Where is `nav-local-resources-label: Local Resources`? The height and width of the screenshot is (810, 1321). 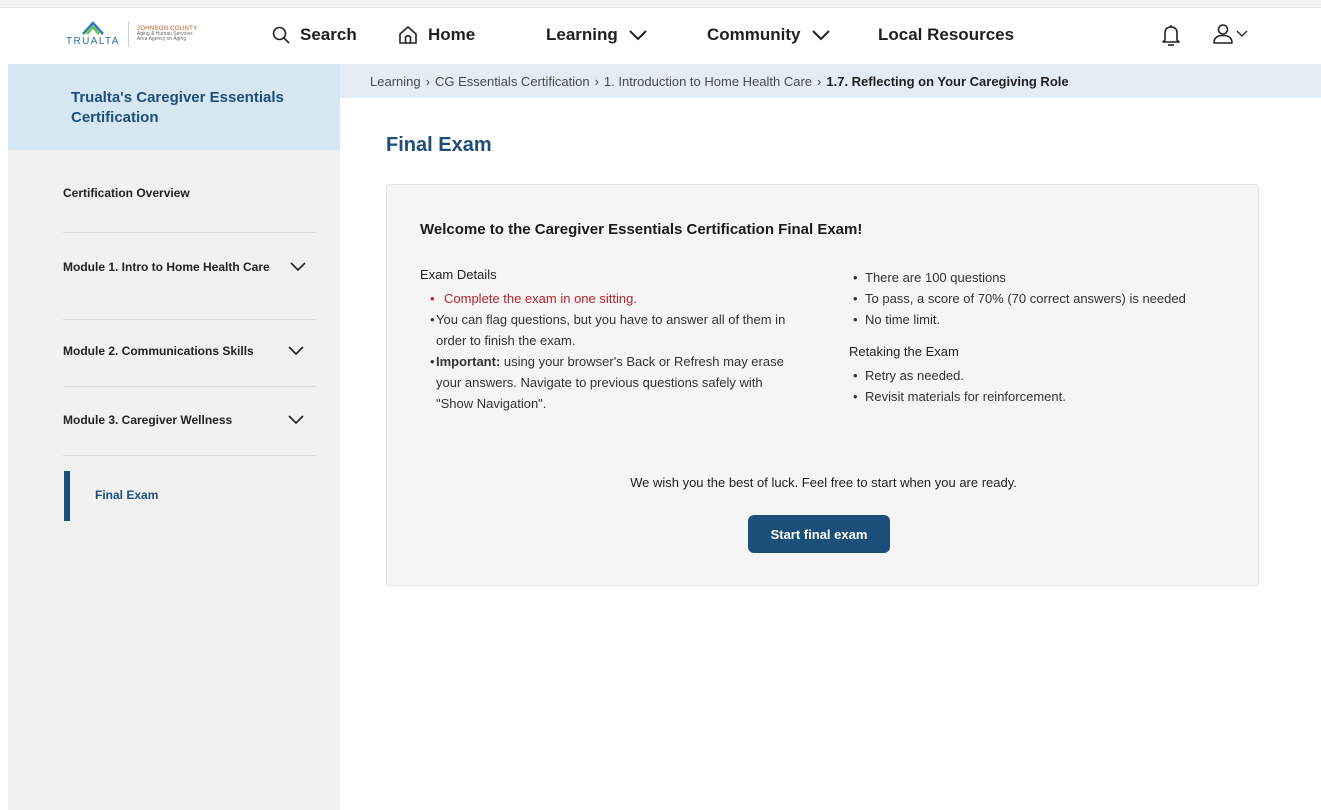 nav-local-resources-label: Local Resources is located at coordinates (946, 34).